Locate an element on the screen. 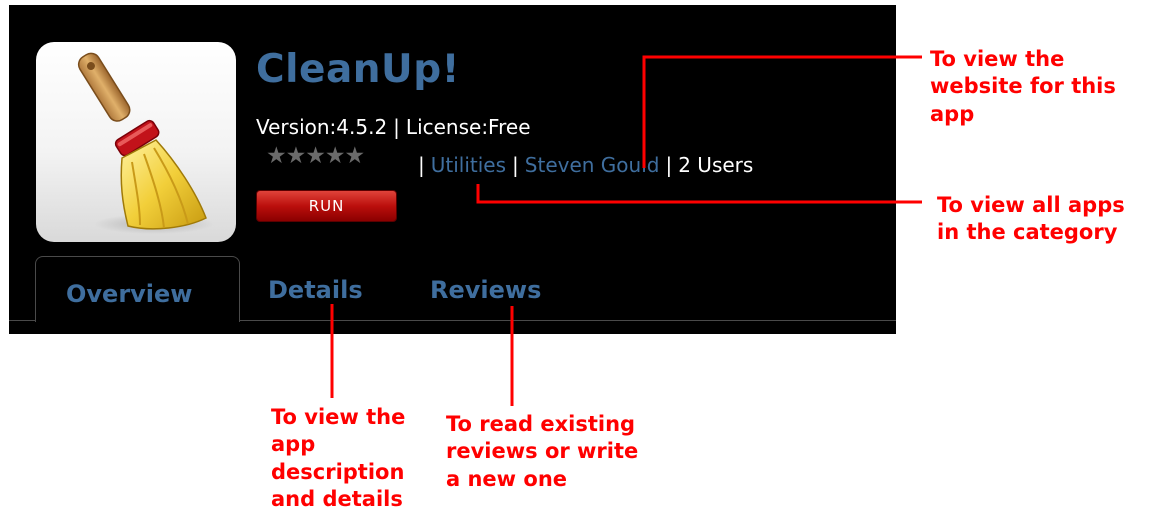 This screenshot has height=529, width=1160. callout-line-text: and details is located at coordinates (337, 498).